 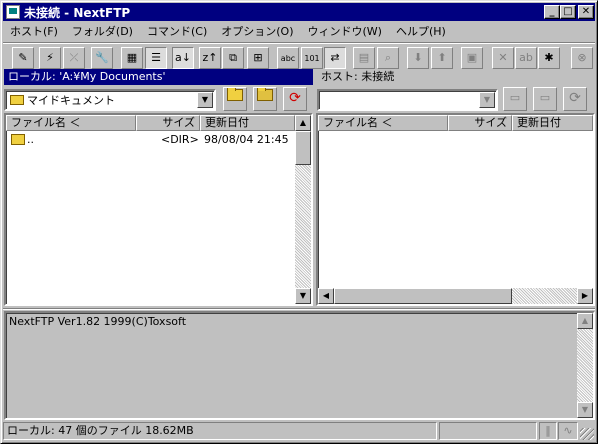 What do you see at coordinates (247, 123) in the screenshot?
I see `local-col-date: 更新日付` at bounding box center [247, 123].